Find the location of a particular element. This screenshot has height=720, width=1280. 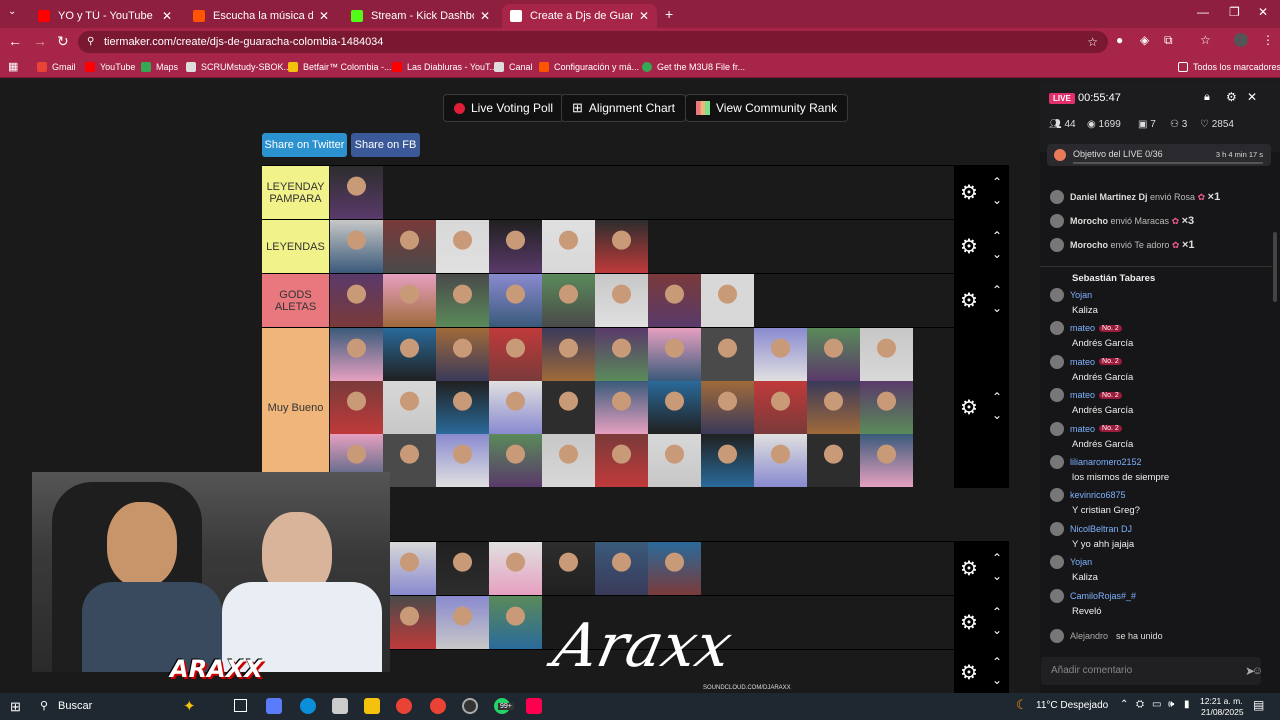

alignment-chart-button: ⊞ Alignment Chart is located at coordinates (623, 108).